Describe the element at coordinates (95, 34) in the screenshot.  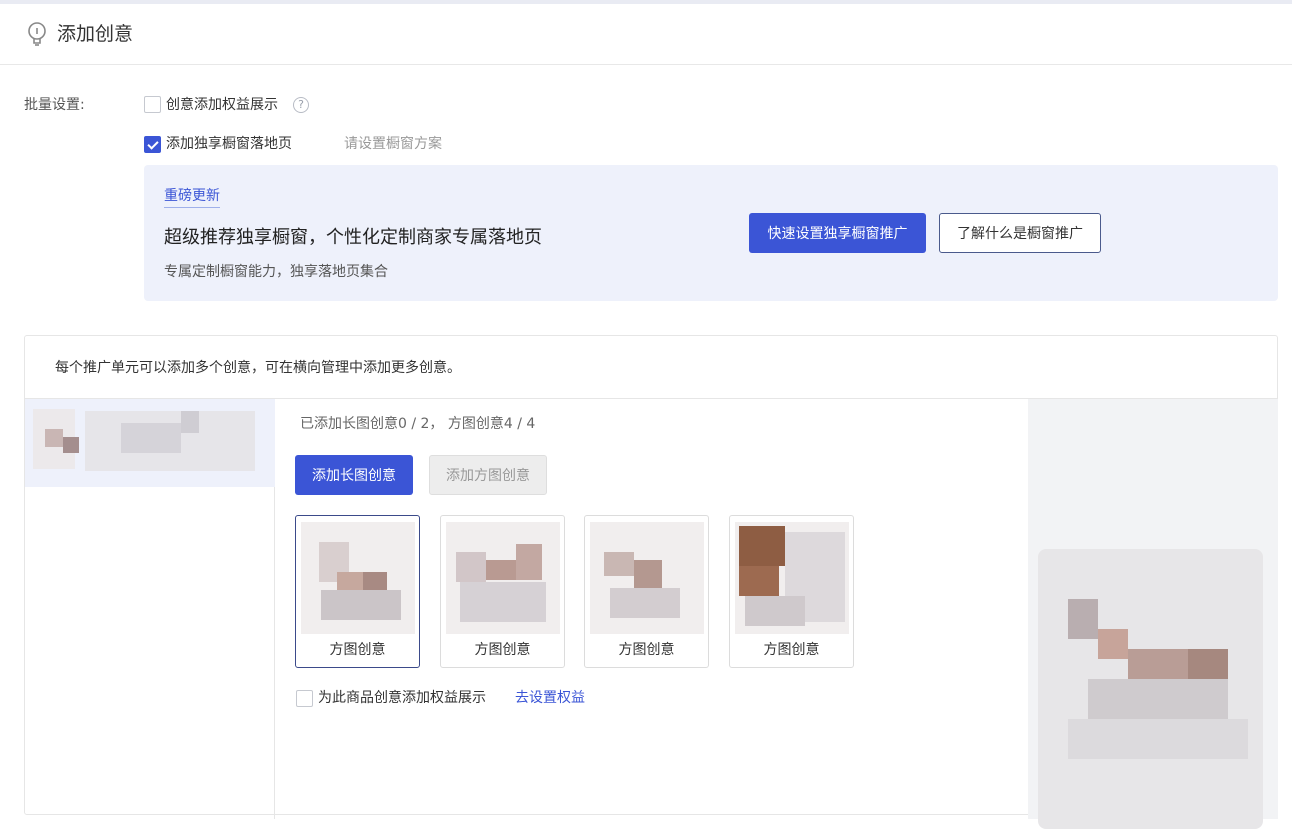
I see `page-title: 添加创意` at that location.